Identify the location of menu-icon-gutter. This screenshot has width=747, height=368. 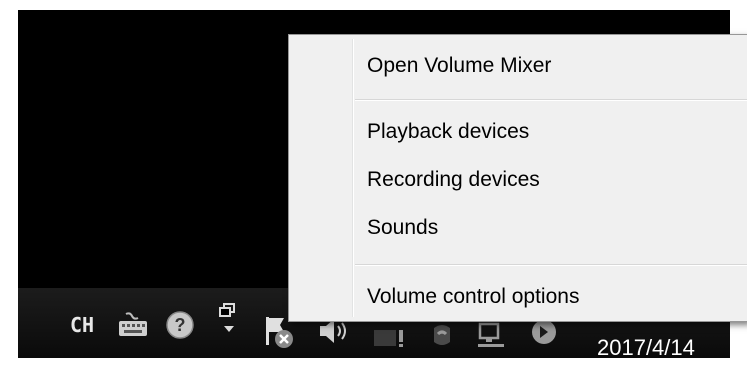
(353, 178).